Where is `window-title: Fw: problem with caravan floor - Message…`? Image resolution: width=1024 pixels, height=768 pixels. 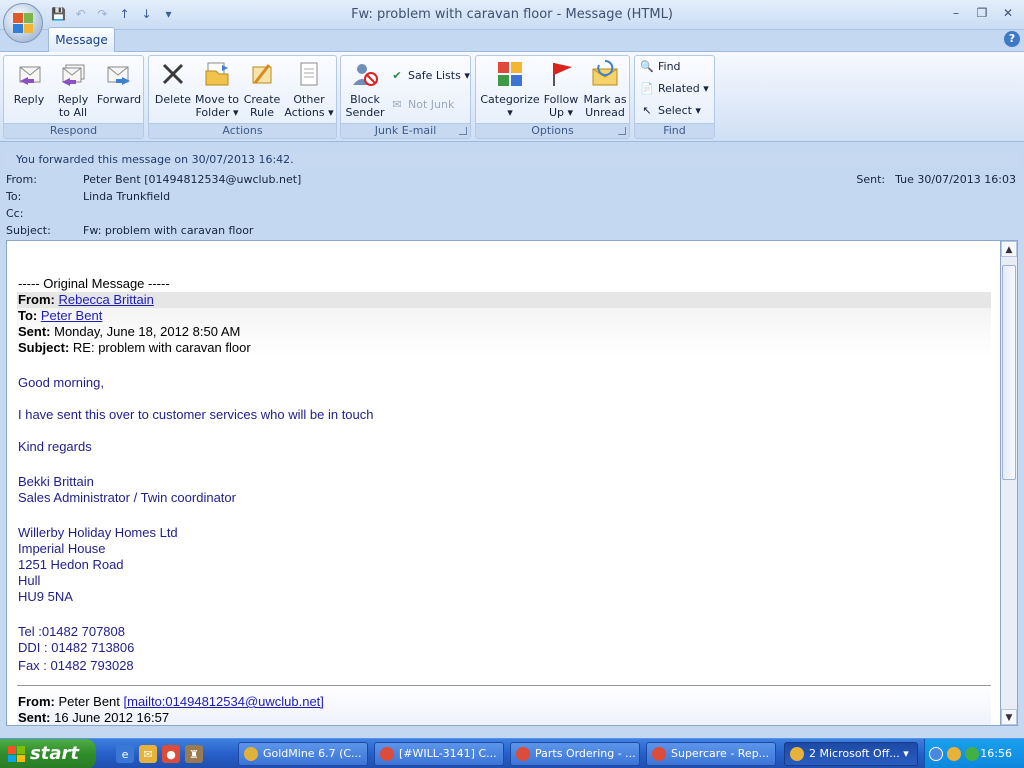 window-title: Fw: problem with caravan floor - Message… is located at coordinates (512, 14).